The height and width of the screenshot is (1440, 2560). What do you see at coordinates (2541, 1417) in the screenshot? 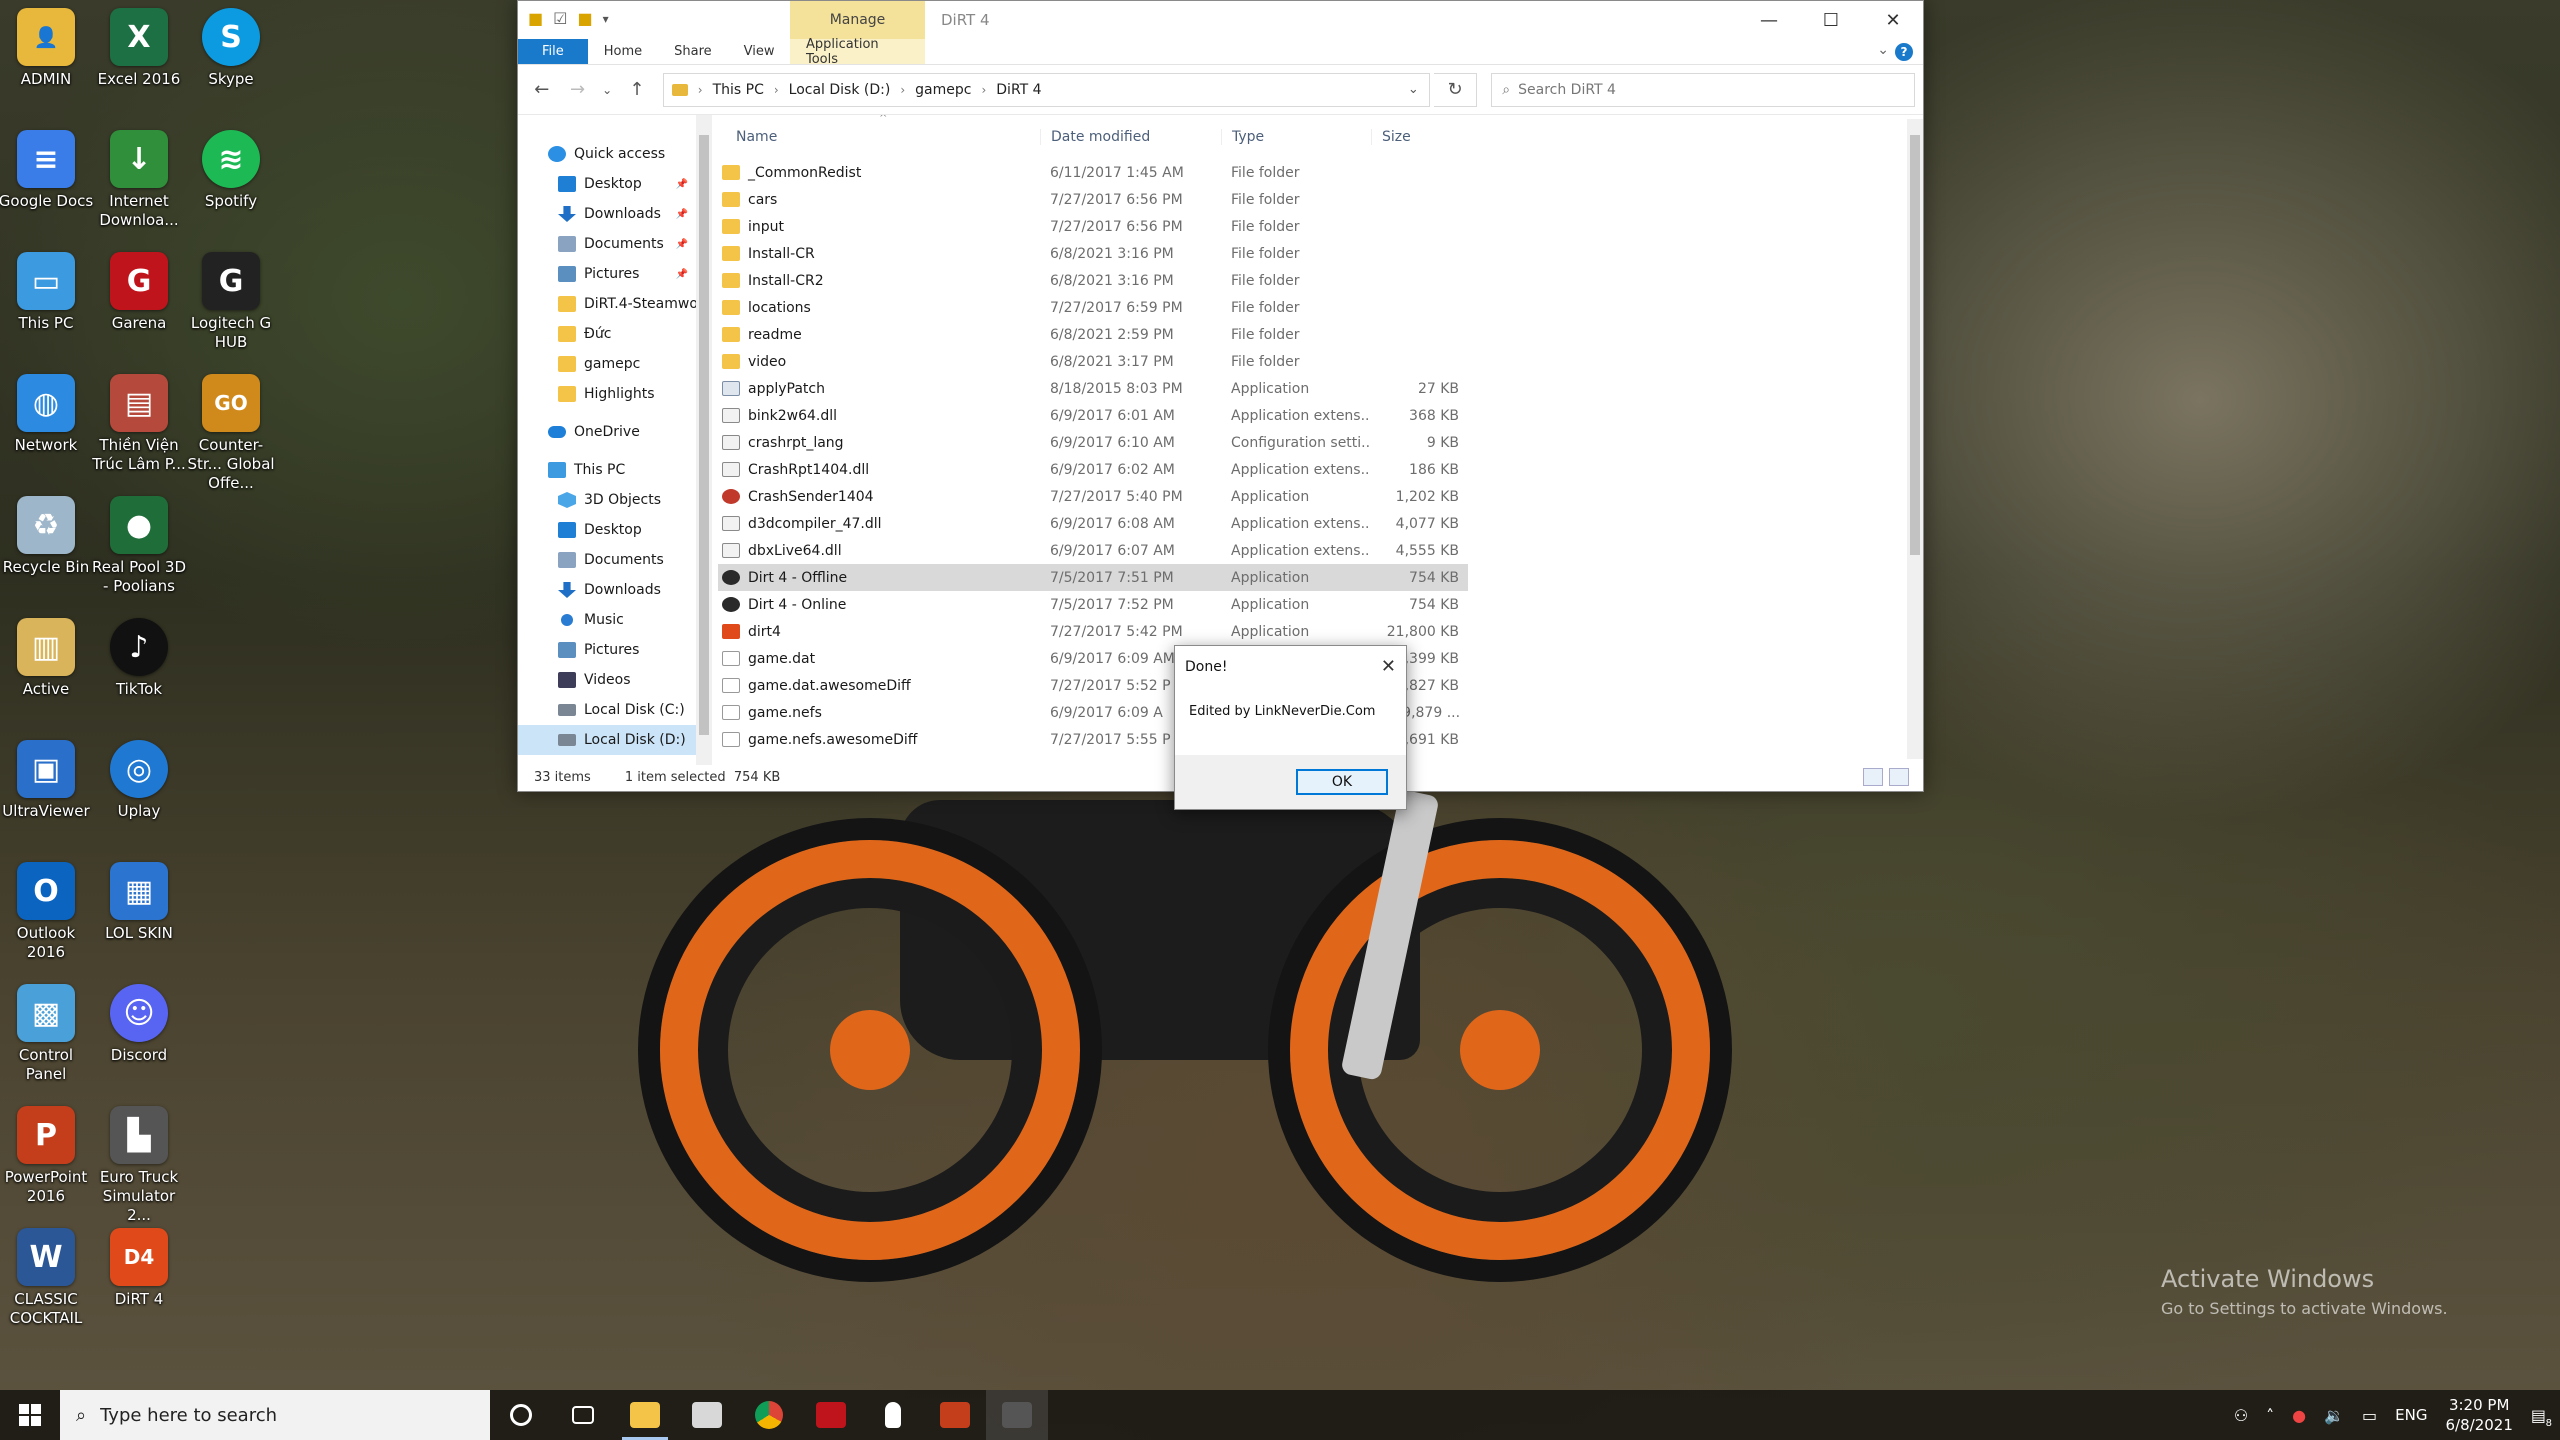
I see `notifications-icon: ▤ 8` at bounding box center [2541, 1417].